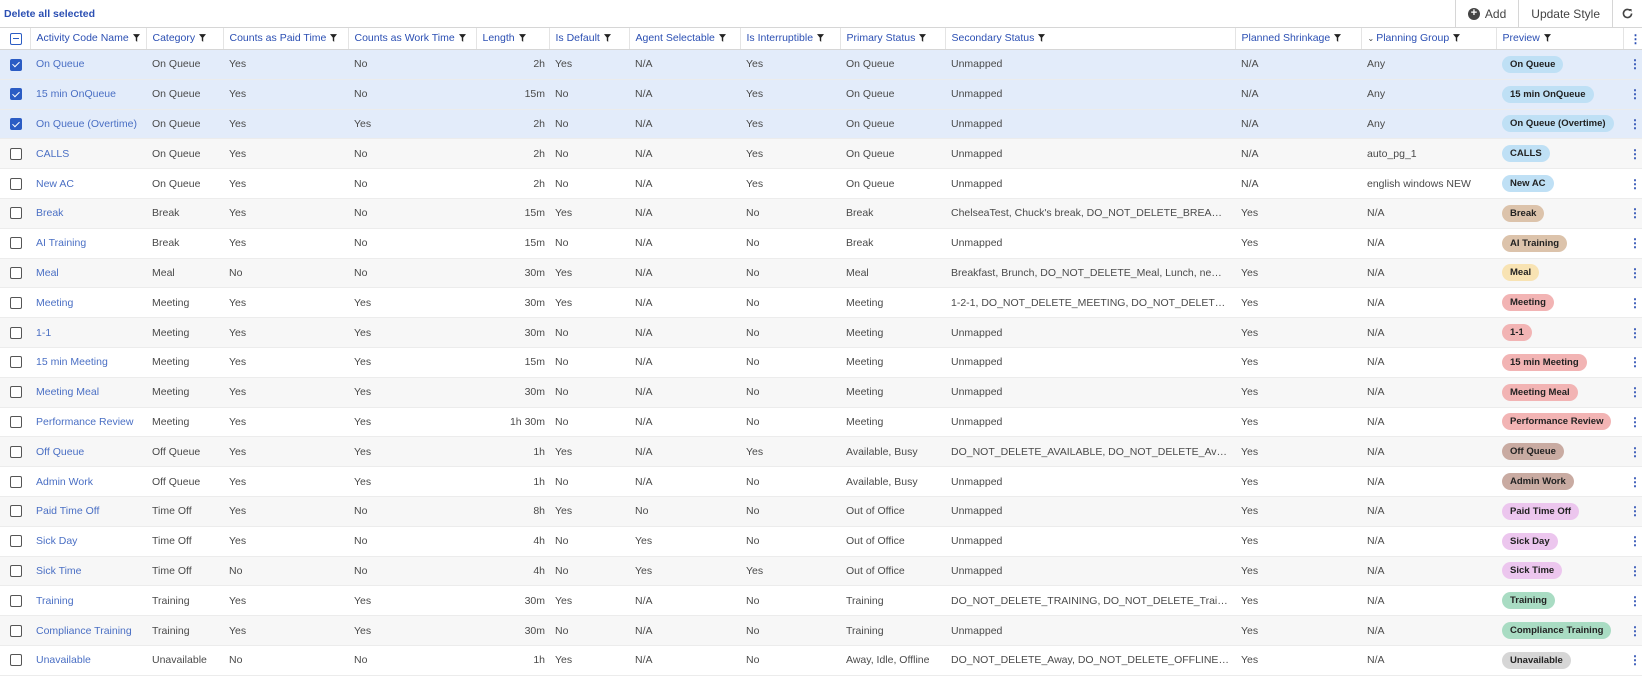 This screenshot has height=676, width=1642. What do you see at coordinates (88, 511) in the screenshot?
I see `activity-code-name: Paid Time Off` at bounding box center [88, 511].